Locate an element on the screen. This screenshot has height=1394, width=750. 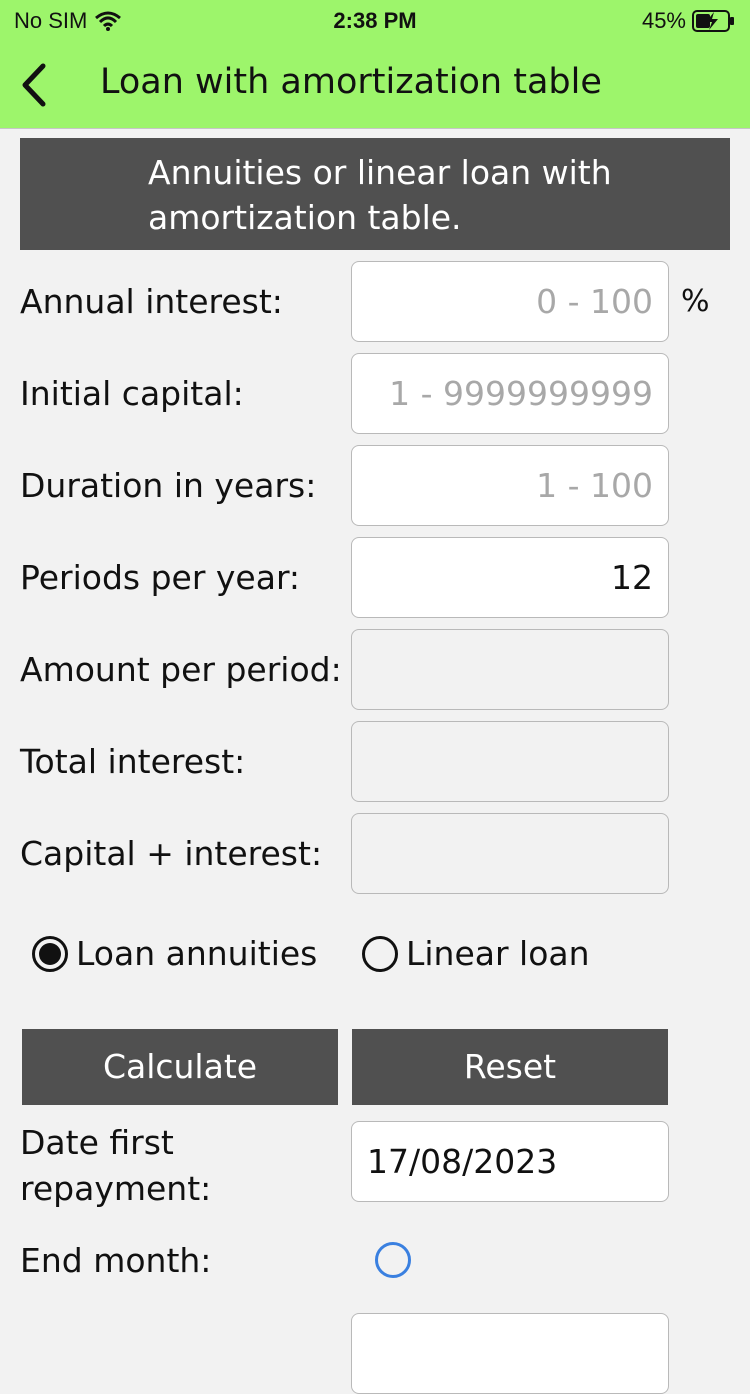
annual-interest-label: Annual interest: is located at coordinates (151, 301).